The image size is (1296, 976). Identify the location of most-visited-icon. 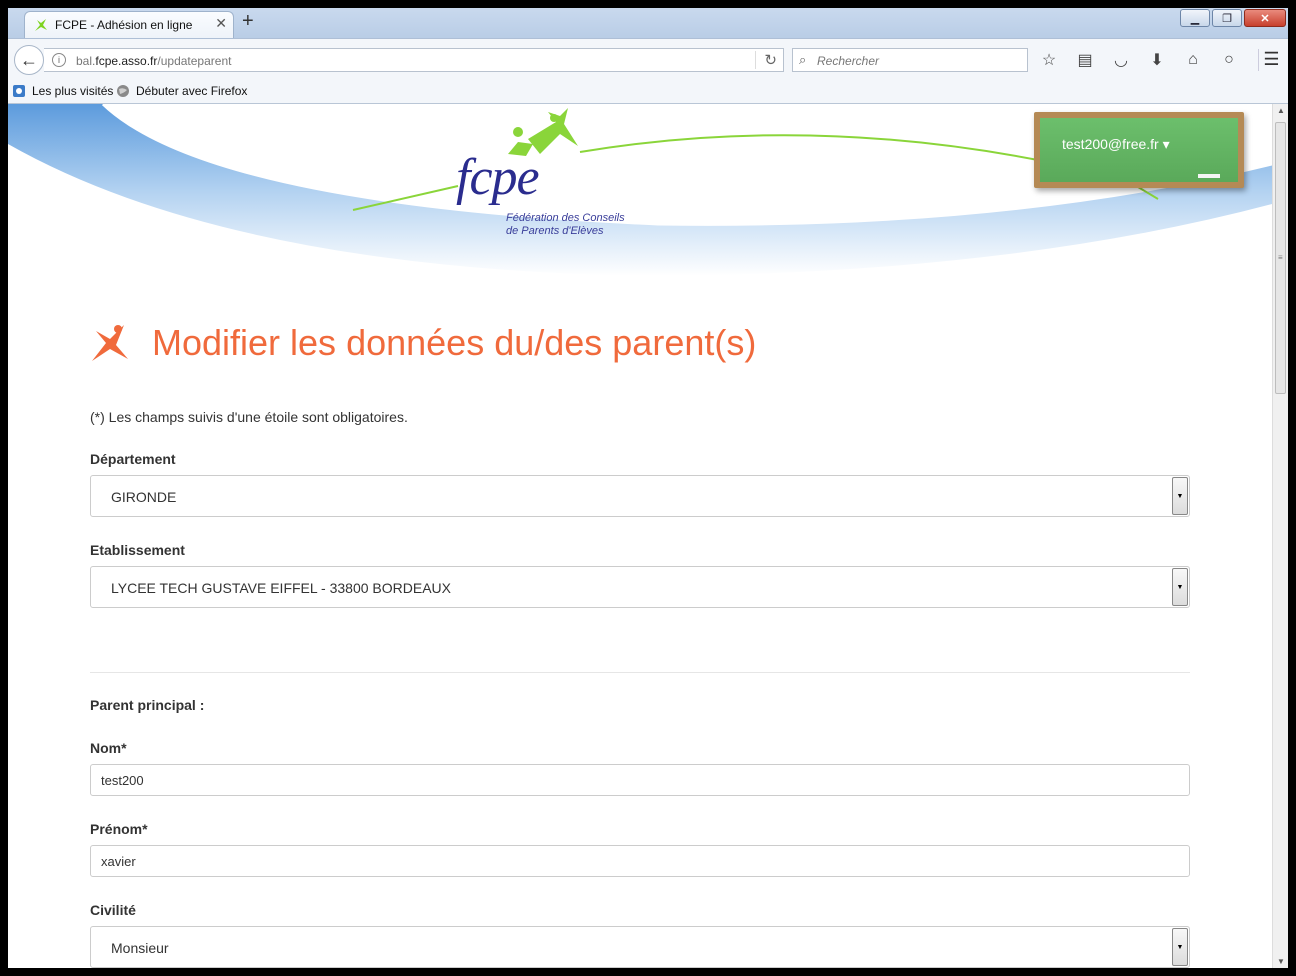
(19, 91).